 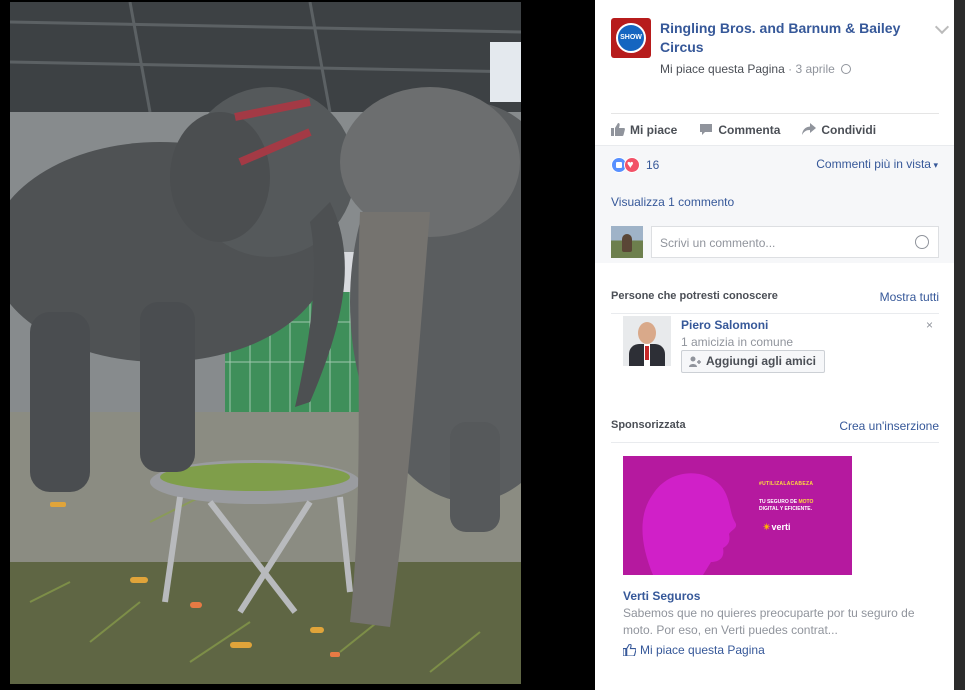 What do you see at coordinates (786, 484) in the screenshot?
I see `ad-hashtag: #UTILIZALACABEZA` at bounding box center [786, 484].